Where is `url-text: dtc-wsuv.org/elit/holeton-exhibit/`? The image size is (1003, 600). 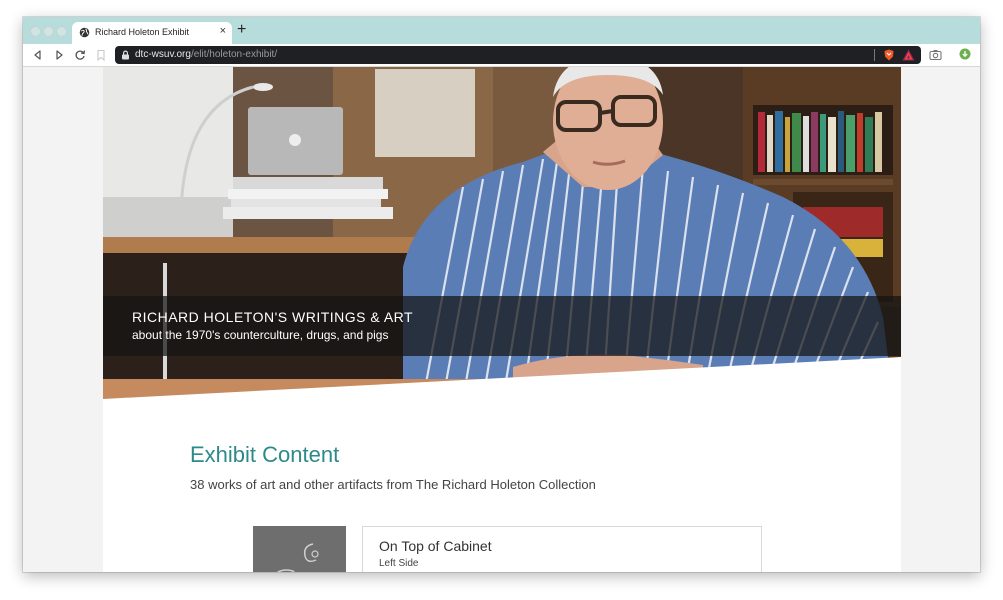
url-text: dtc-wsuv.org/elit/holeton-exhibit/ is located at coordinates (206, 54).